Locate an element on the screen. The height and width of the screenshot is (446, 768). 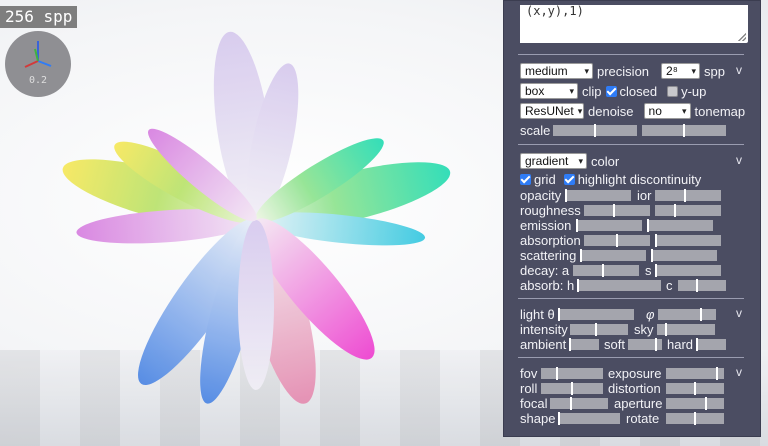
hard-label: hard is located at coordinates (680, 344).